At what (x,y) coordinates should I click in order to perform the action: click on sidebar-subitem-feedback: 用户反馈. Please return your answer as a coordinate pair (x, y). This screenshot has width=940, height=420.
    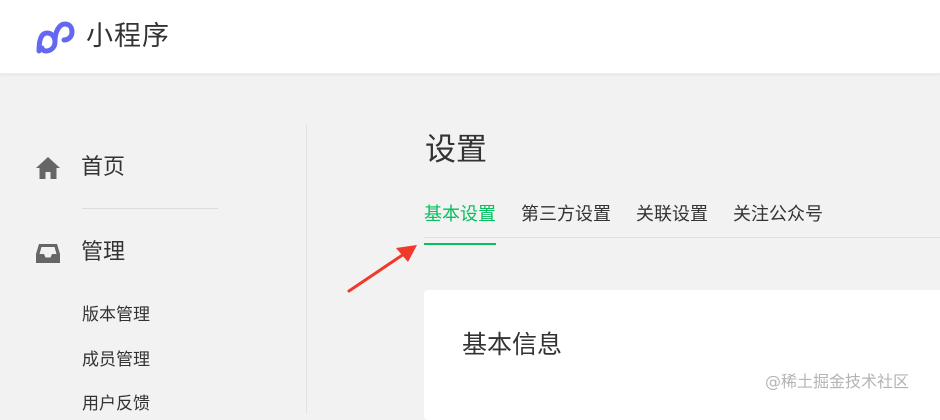
    Looking at the image, I should click on (116, 404).